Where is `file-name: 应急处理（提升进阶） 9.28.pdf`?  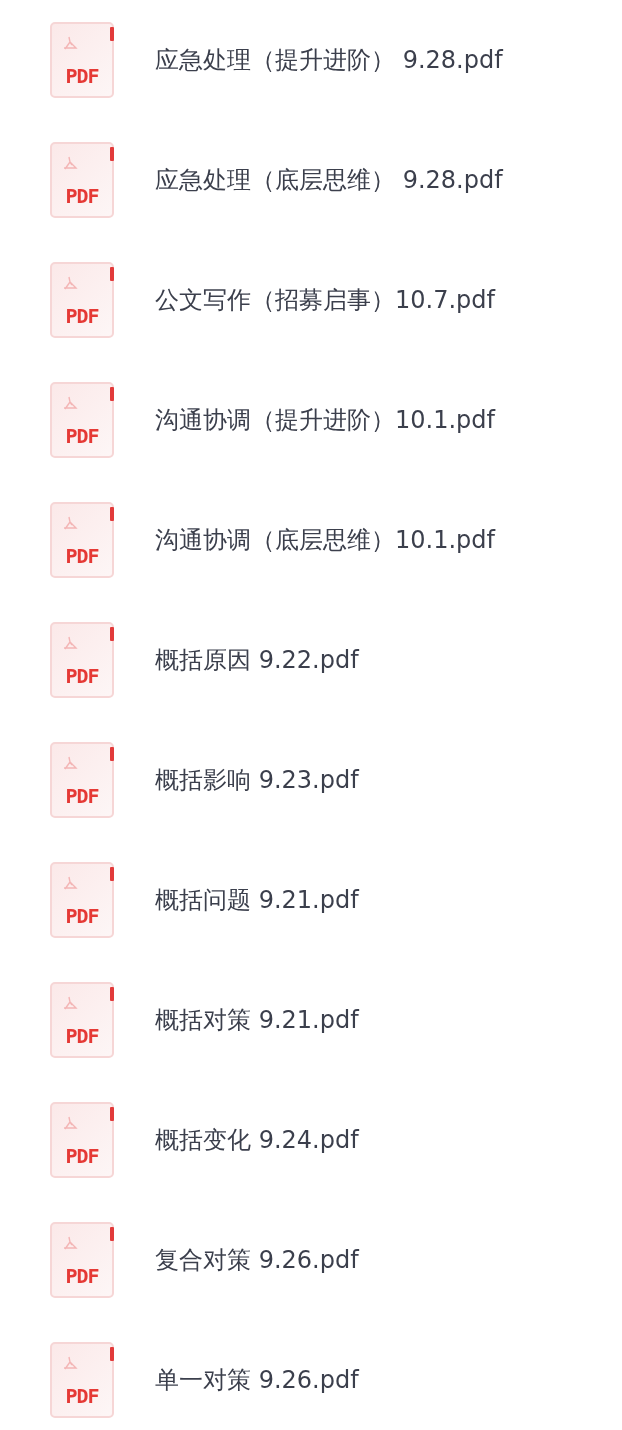 file-name: 应急处理（提升进阶） 9.28.pdf is located at coordinates (329, 60).